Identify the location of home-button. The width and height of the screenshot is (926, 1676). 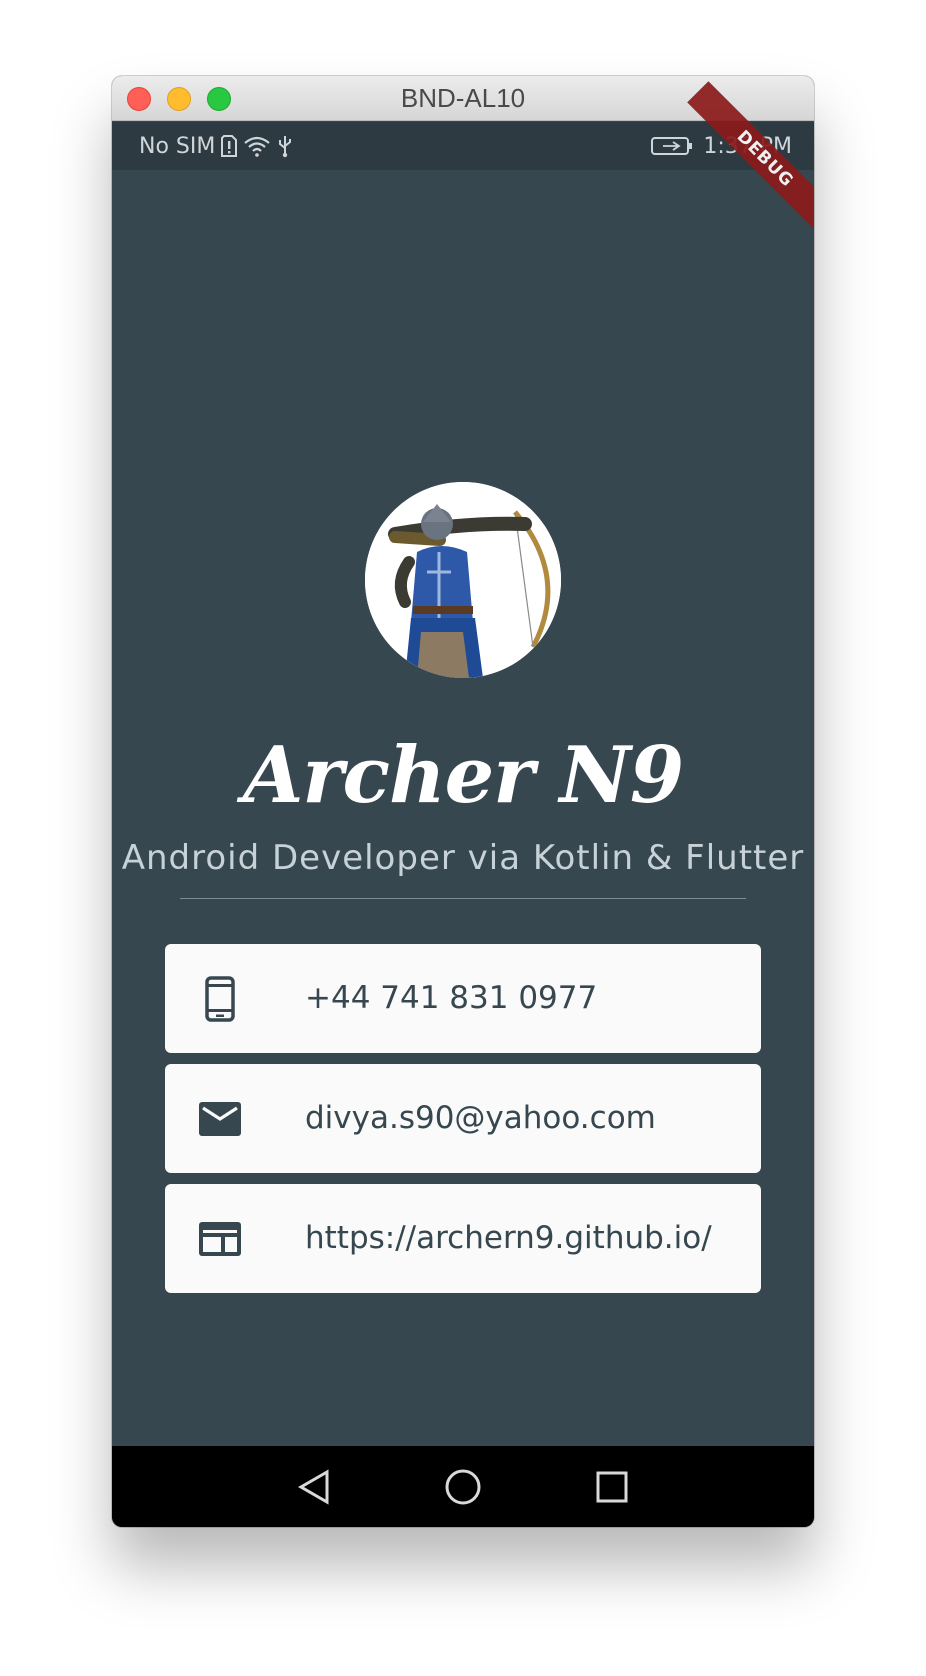
(463, 1487).